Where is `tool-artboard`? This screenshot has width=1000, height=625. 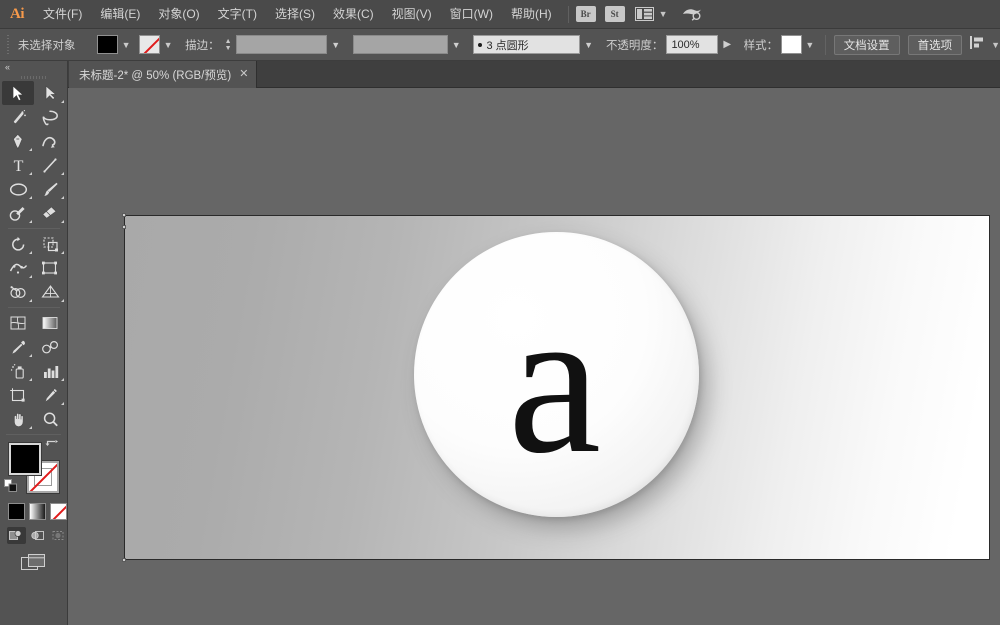 tool-artboard is located at coordinates (18, 395).